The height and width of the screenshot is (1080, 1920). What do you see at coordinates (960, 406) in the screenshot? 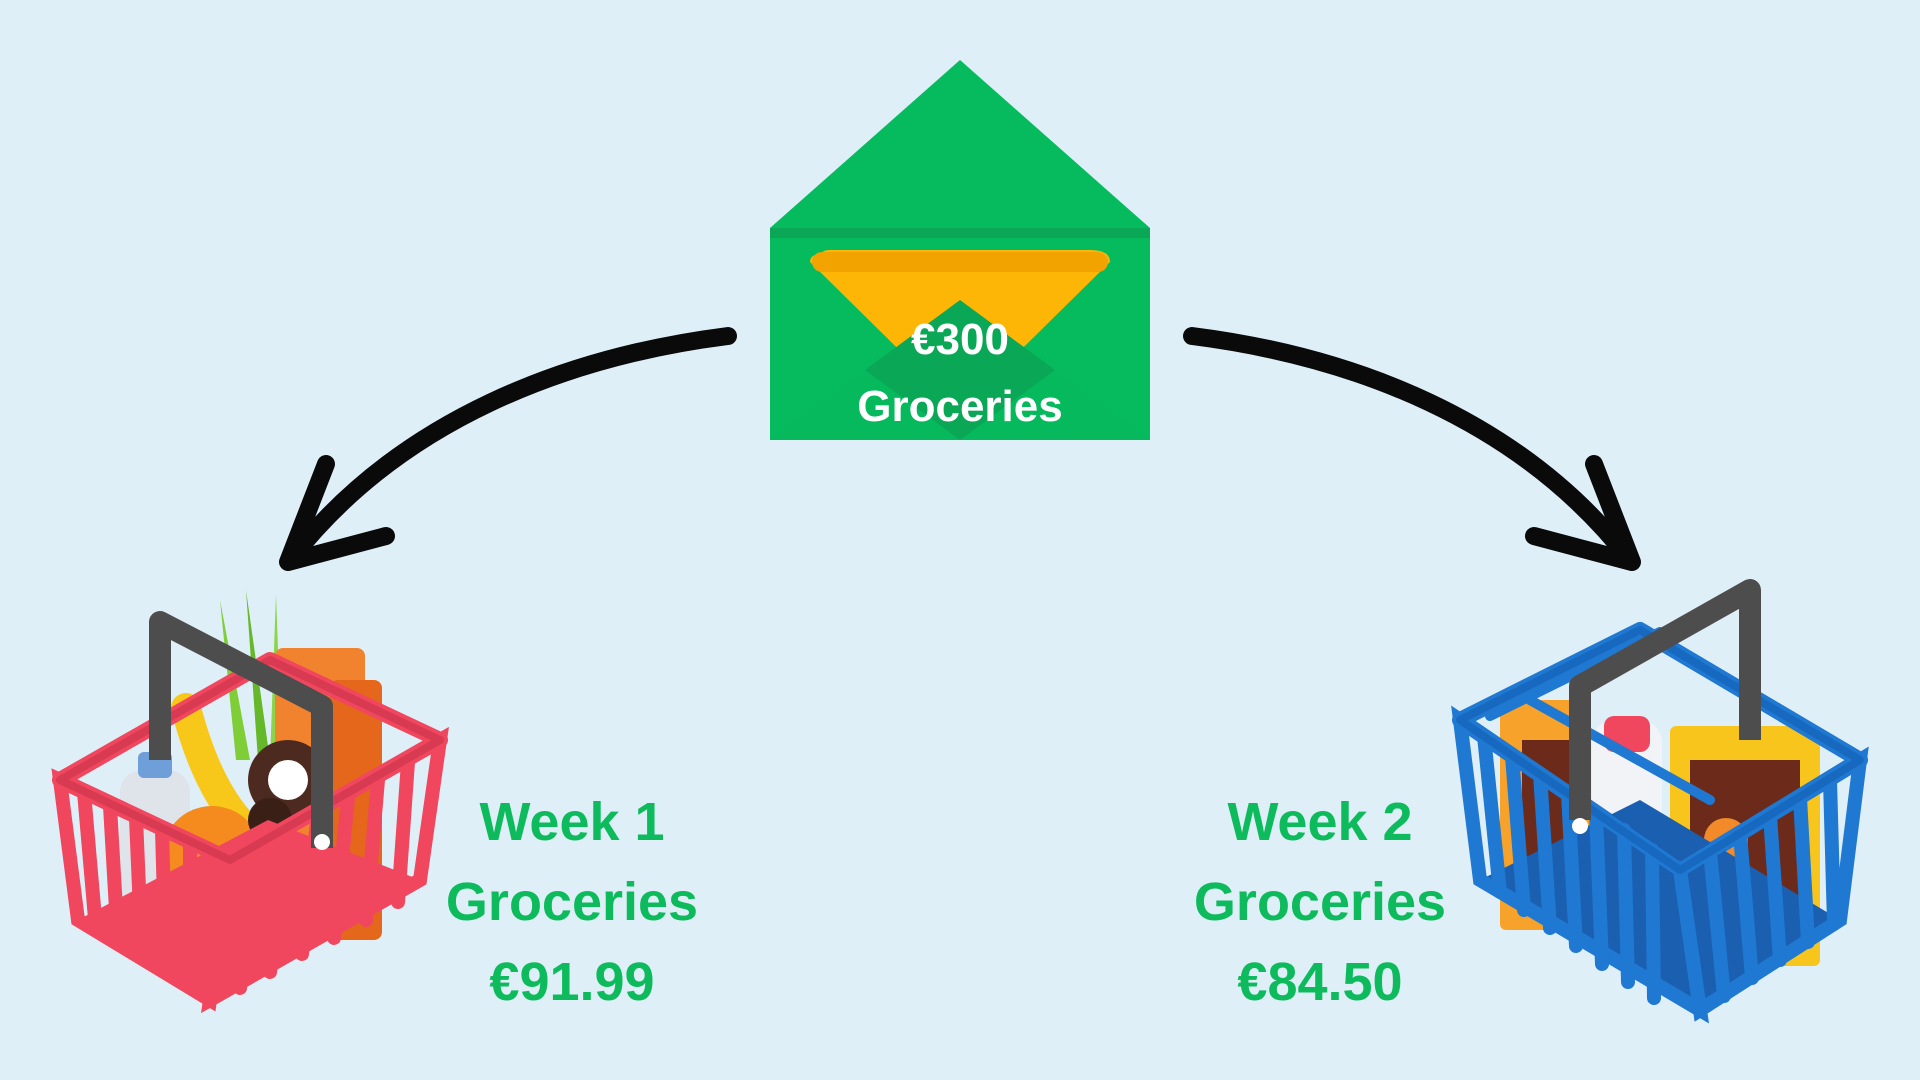
I see `envelope-title: Groceries` at bounding box center [960, 406].